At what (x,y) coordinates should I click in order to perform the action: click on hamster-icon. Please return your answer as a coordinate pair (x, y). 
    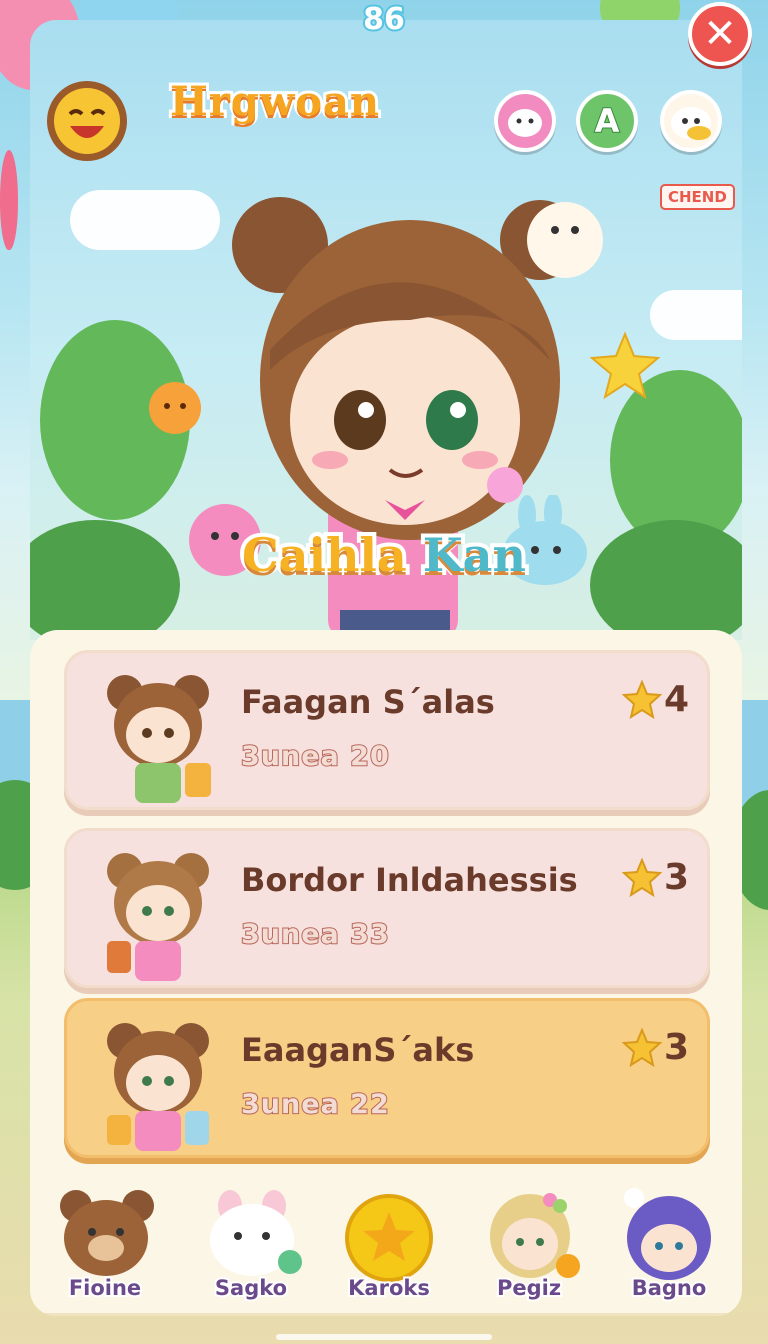
    Looking at the image, I should click on (525, 123).